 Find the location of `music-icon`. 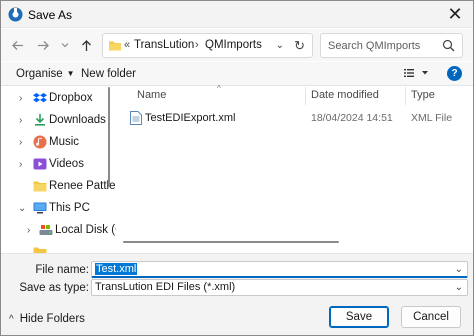

music-icon is located at coordinates (40, 142).